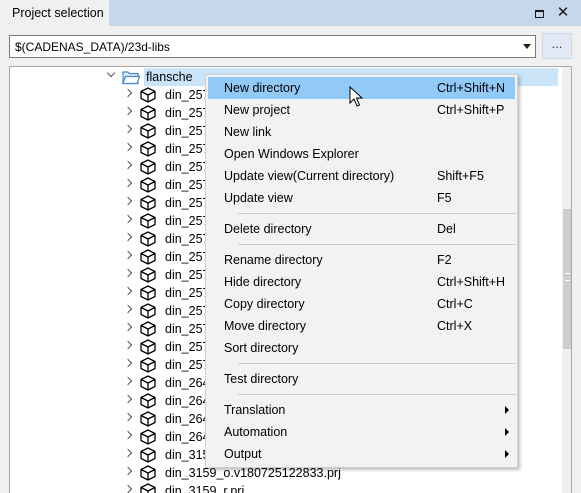 The width and height of the screenshot is (581, 493). What do you see at coordinates (361, 260) in the screenshot?
I see `menu-item-rename-directory: Rename directory F2` at bounding box center [361, 260].